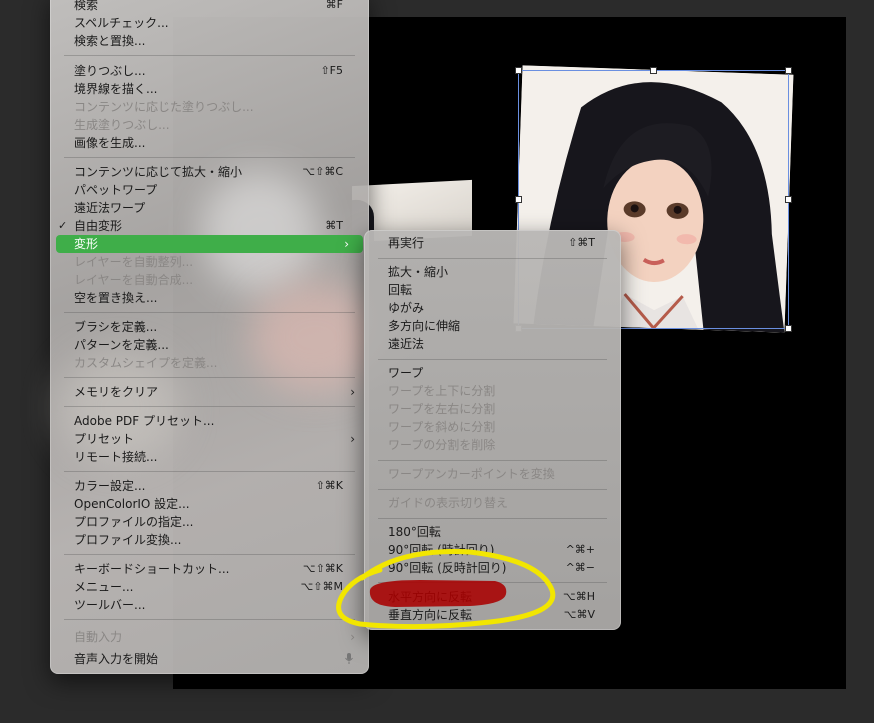 The width and height of the screenshot is (874, 723). What do you see at coordinates (471, 474) in the screenshot?
I see `submenu-item-convert-warp-anchor: ワープアンカーポイントを変換` at bounding box center [471, 474].